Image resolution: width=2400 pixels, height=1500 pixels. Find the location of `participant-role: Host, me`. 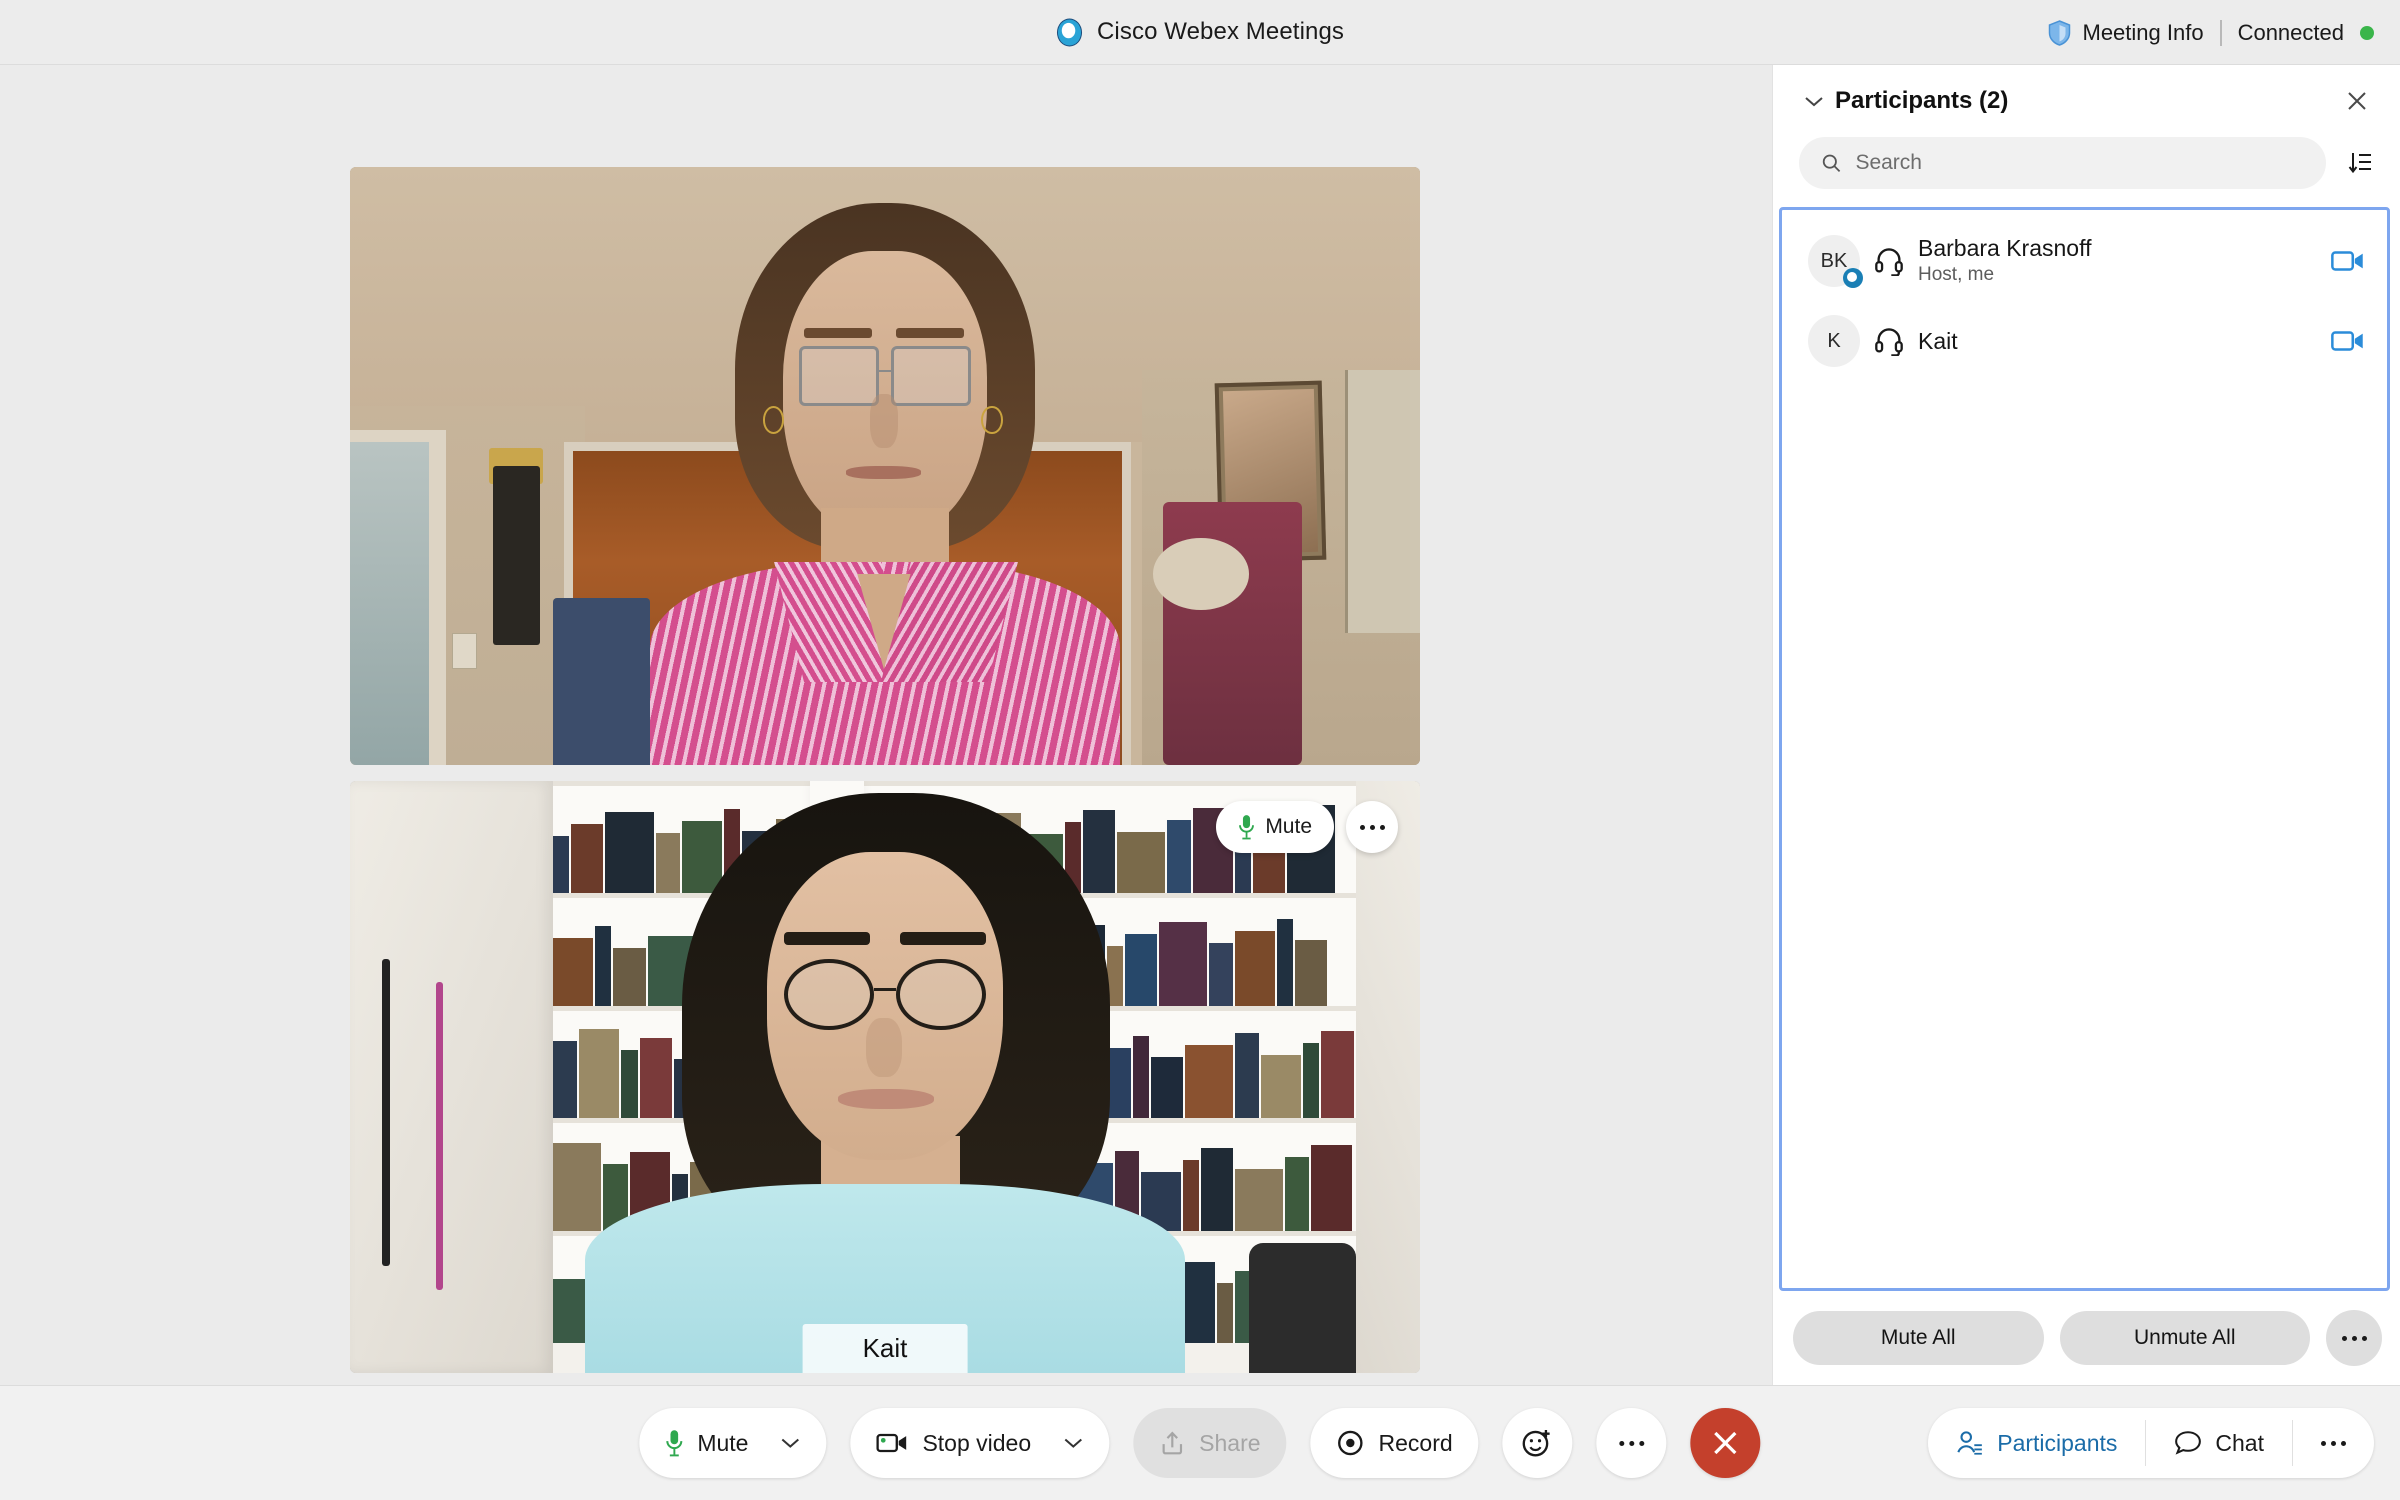

participant-role: Host, me is located at coordinates (1956, 275).